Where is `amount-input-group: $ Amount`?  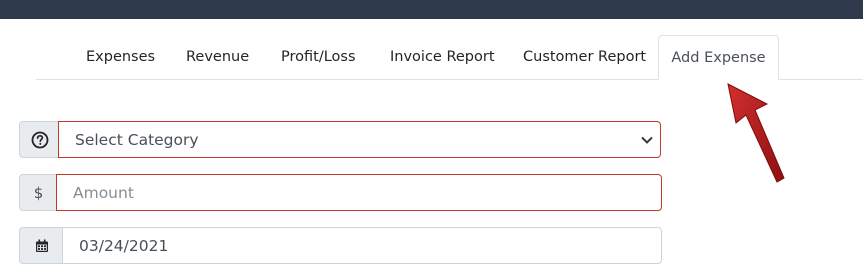
amount-input-group: $ Amount is located at coordinates (340, 192).